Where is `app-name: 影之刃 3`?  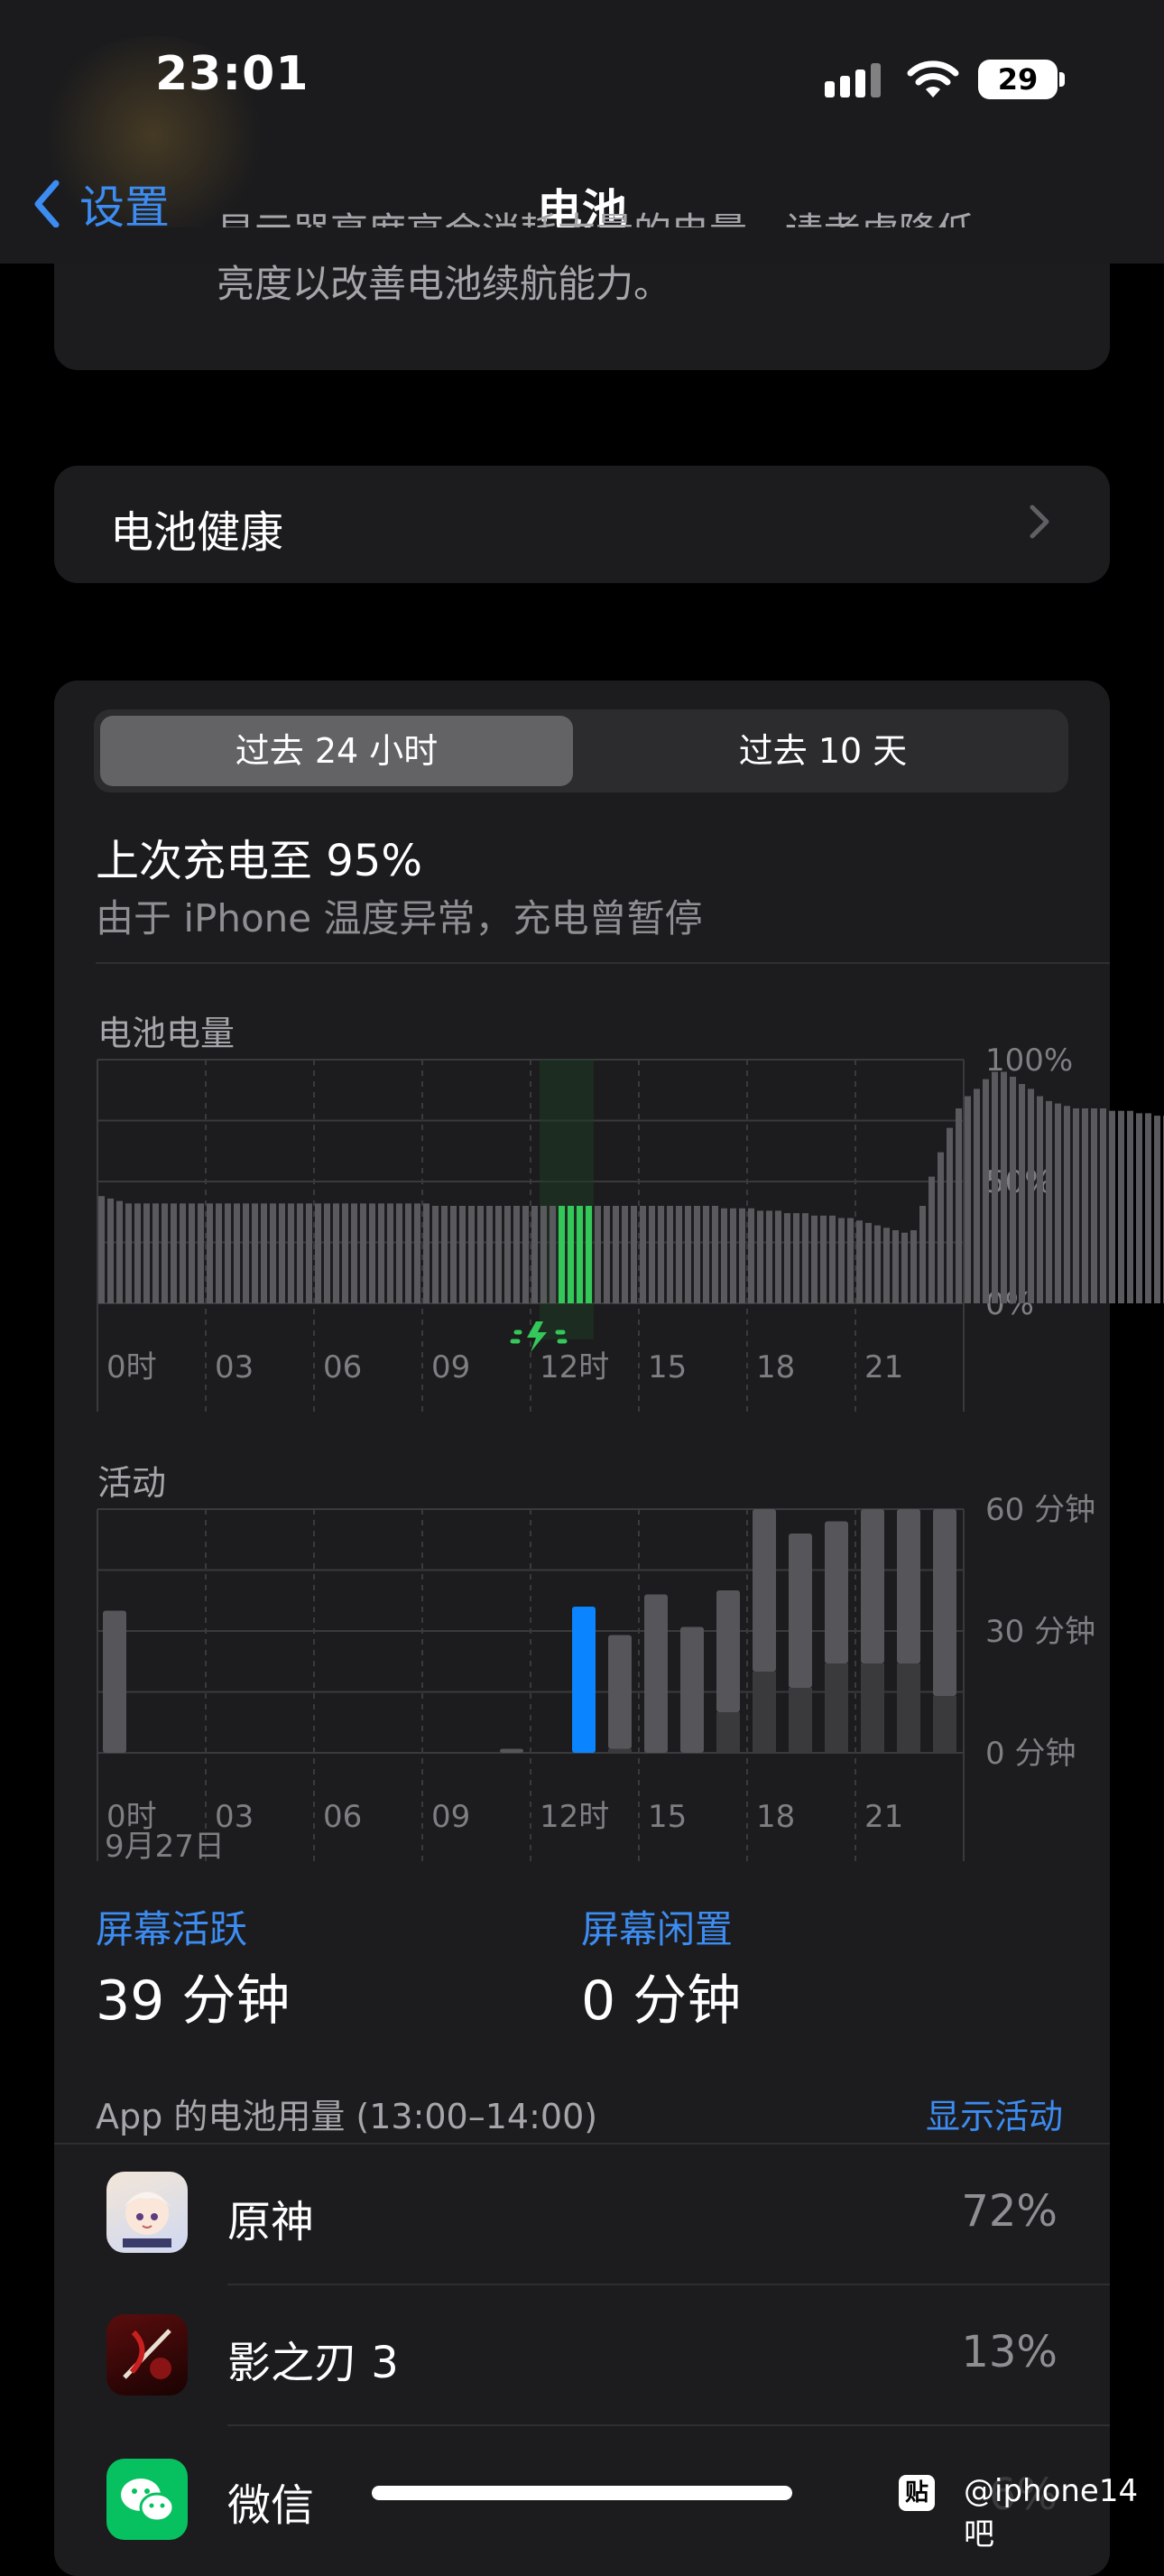 app-name: 影之刃 3 is located at coordinates (313, 2363).